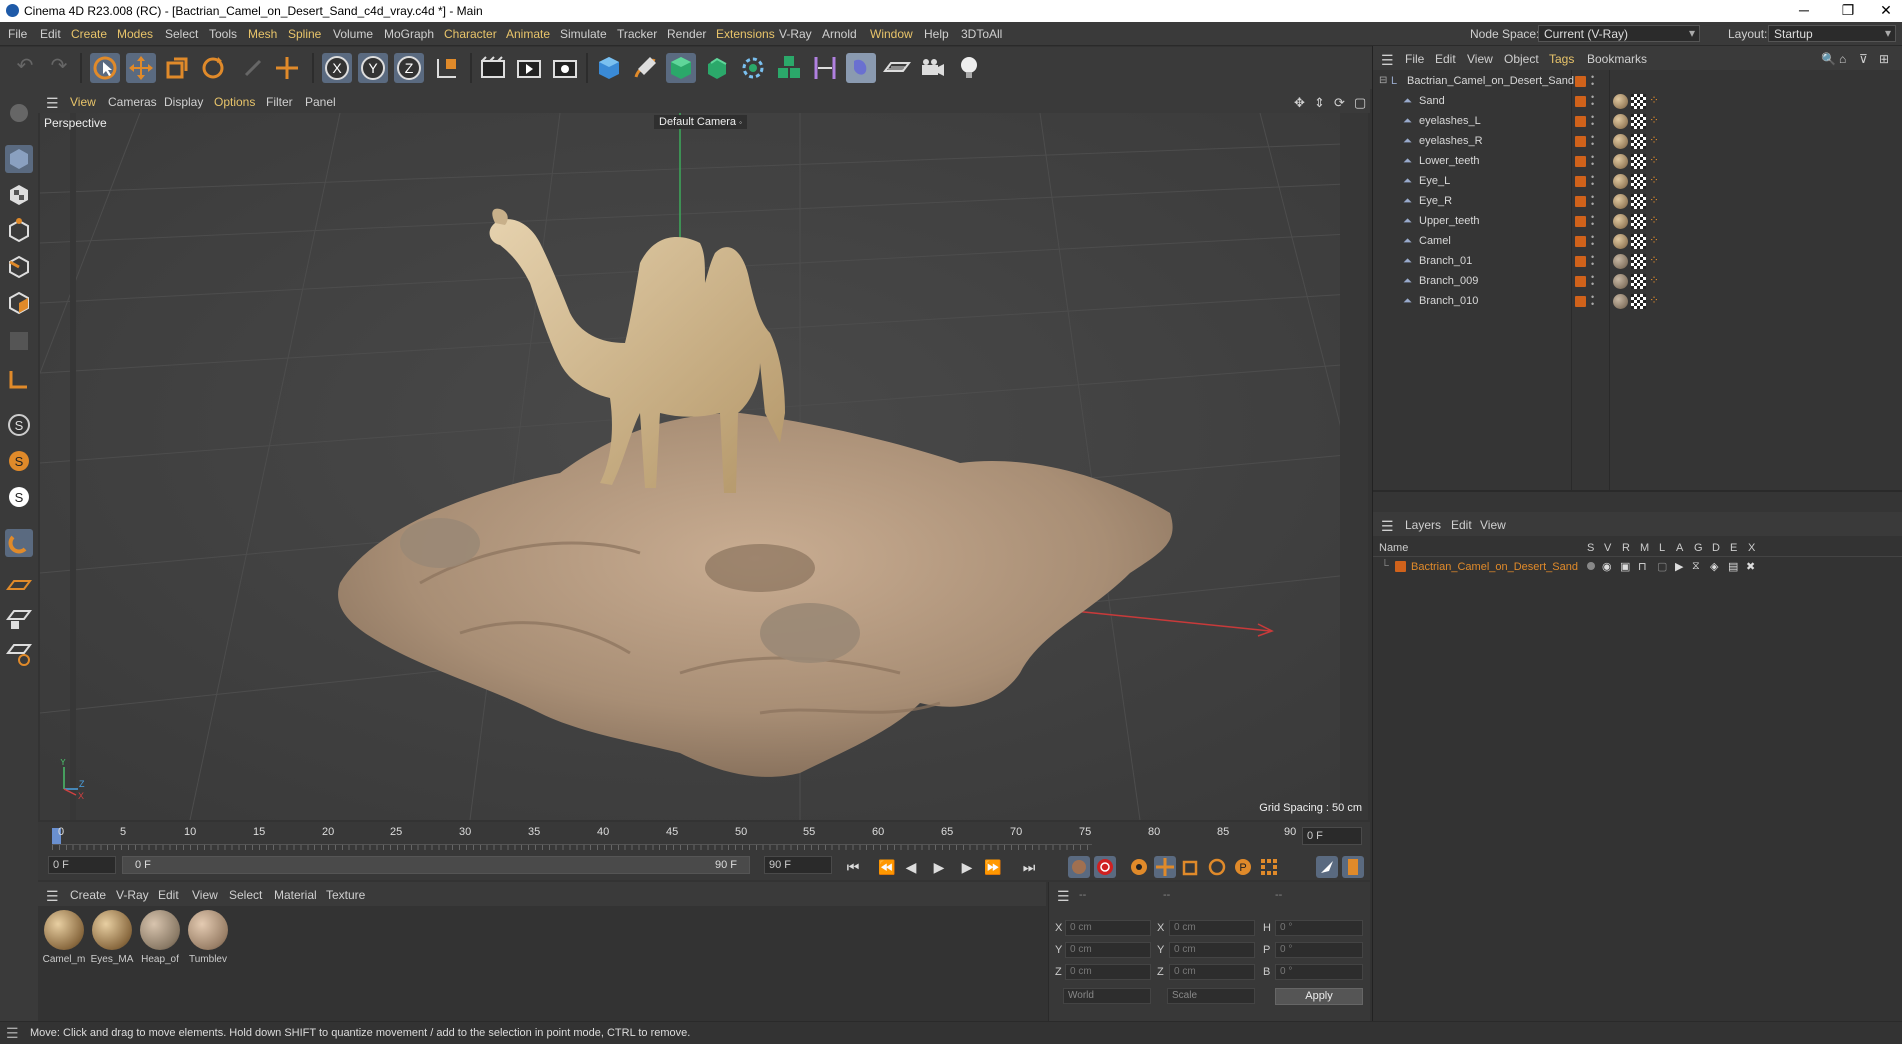  What do you see at coordinates (853, 867) in the screenshot?
I see `go-to-start-icon: ⏮` at bounding box center [853, 867].